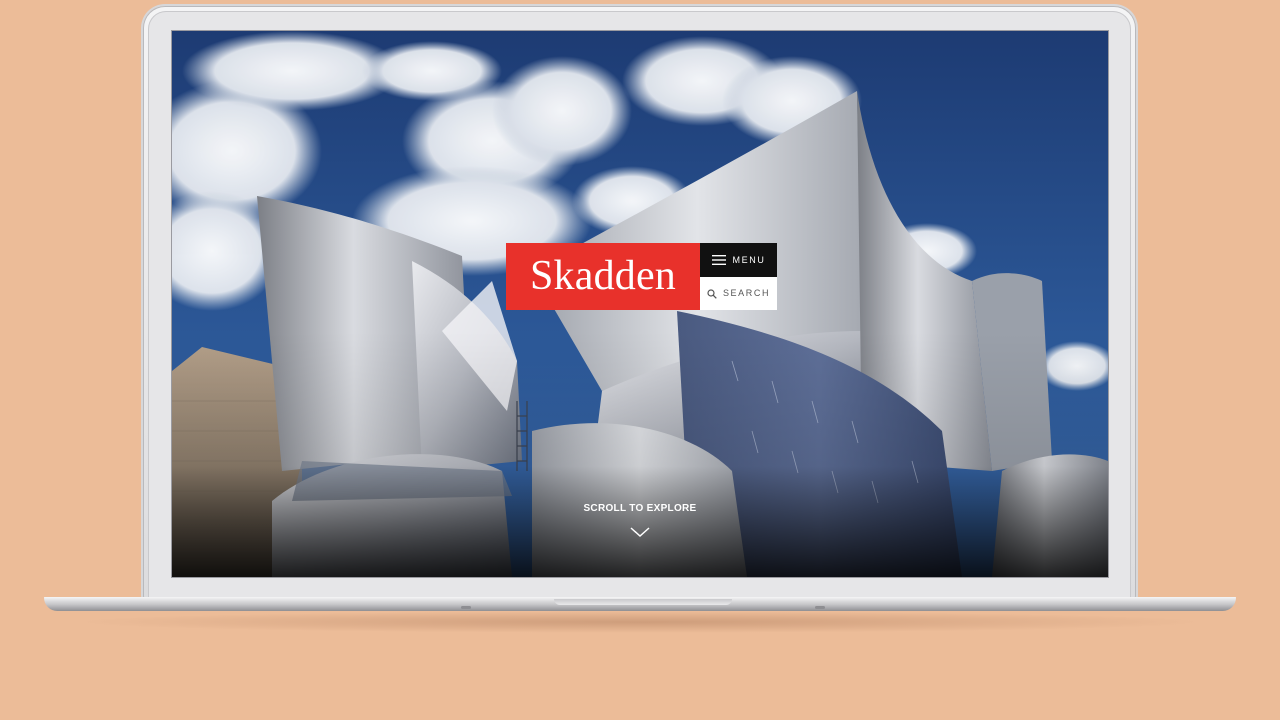  I want to click on laptop-notch, so click(643, 602).